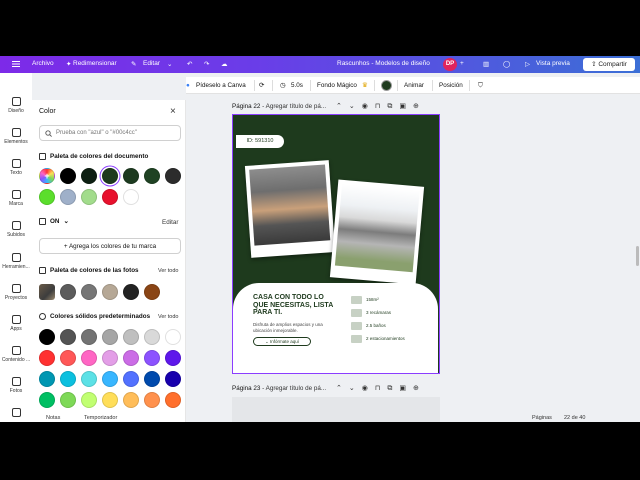  What do you see at coordinates (224, 64) in the screenshot?
I see `cloud-saved-icon: ☁` at bounding box center [224, 64].